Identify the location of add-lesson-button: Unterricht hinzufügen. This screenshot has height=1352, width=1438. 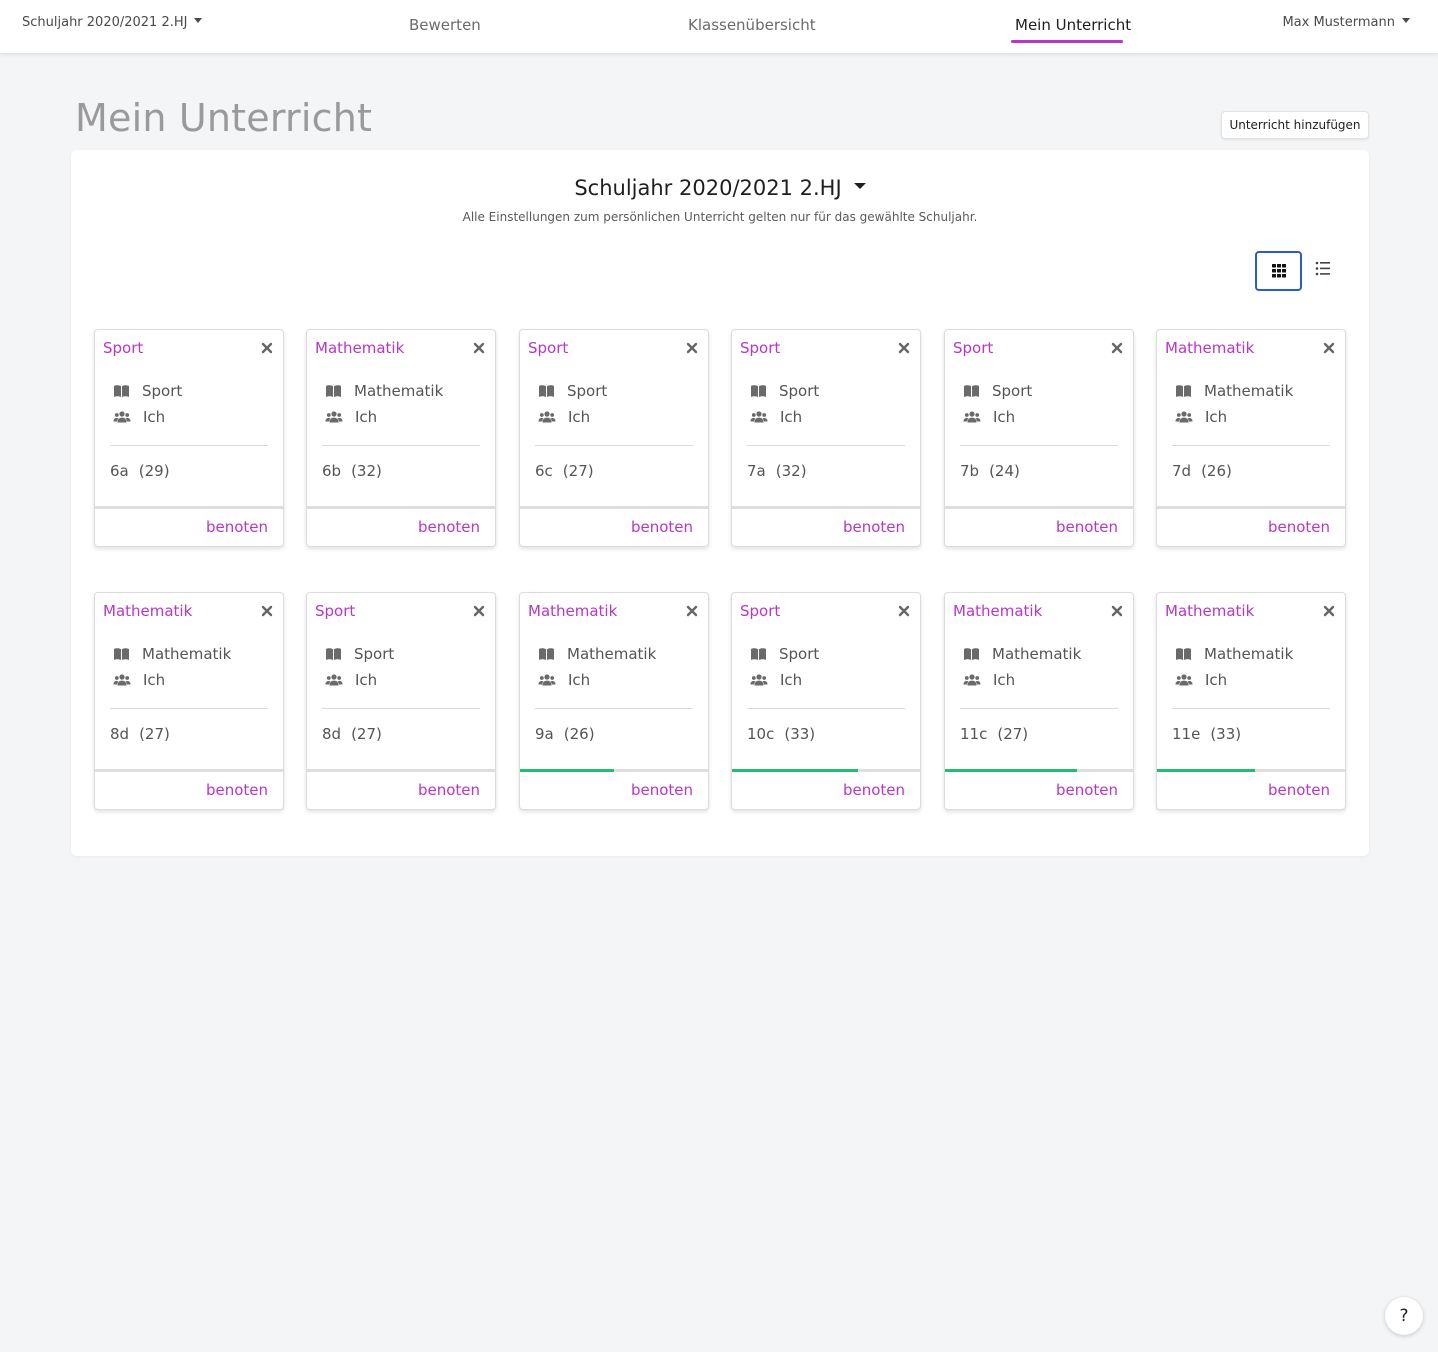
(1295, 125).